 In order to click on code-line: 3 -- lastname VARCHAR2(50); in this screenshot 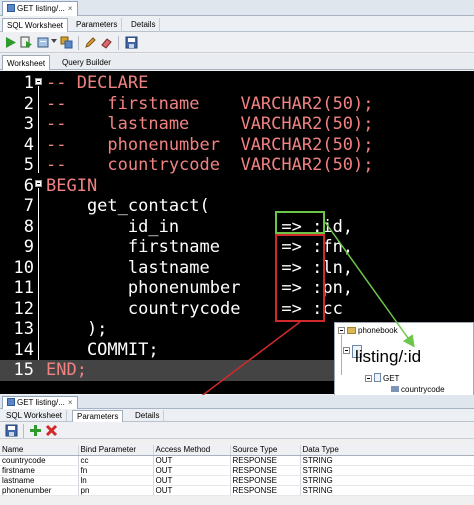, I will do `click(237, 124)`.